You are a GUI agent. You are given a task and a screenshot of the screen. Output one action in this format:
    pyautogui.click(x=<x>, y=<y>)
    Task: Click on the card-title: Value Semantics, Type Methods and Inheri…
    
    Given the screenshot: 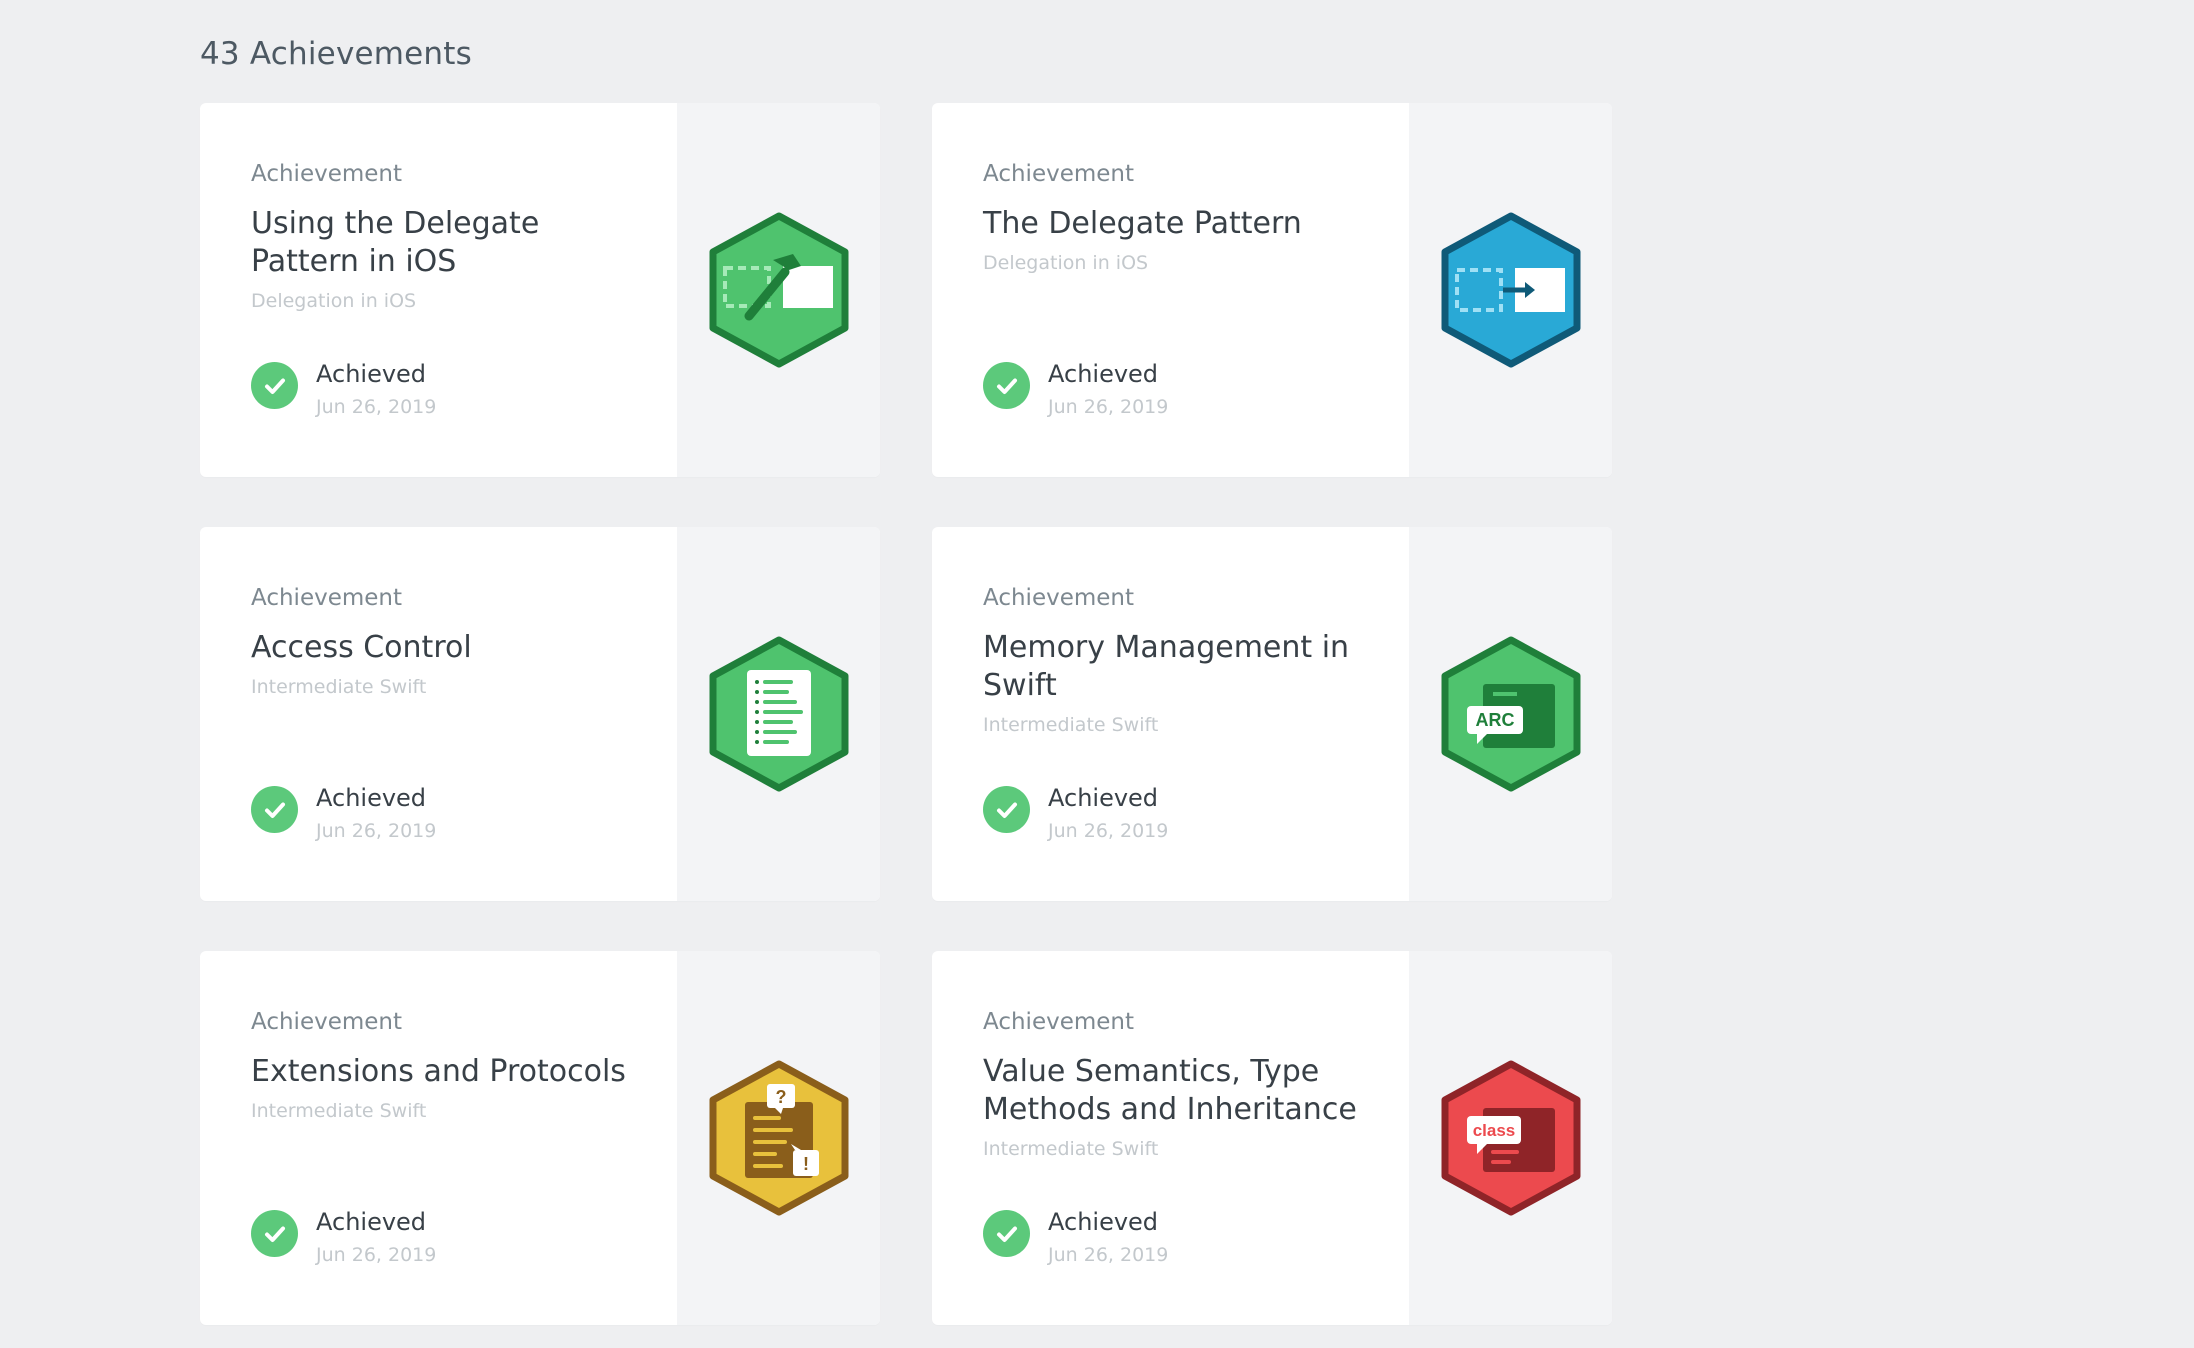 What is the action you would take?
    pyautogui.click(x=1176, y=1091)
    